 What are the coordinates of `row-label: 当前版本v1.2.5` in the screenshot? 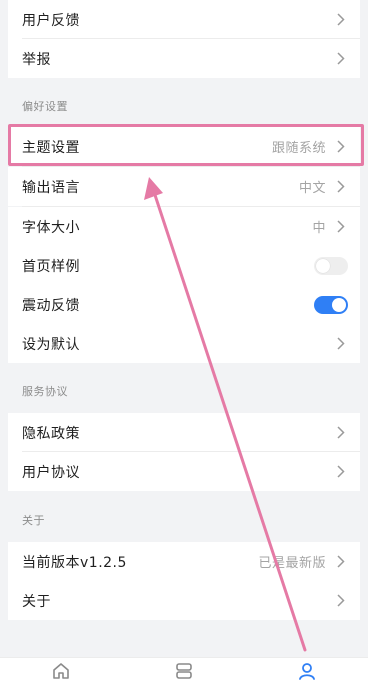 It's located at (74, 562).